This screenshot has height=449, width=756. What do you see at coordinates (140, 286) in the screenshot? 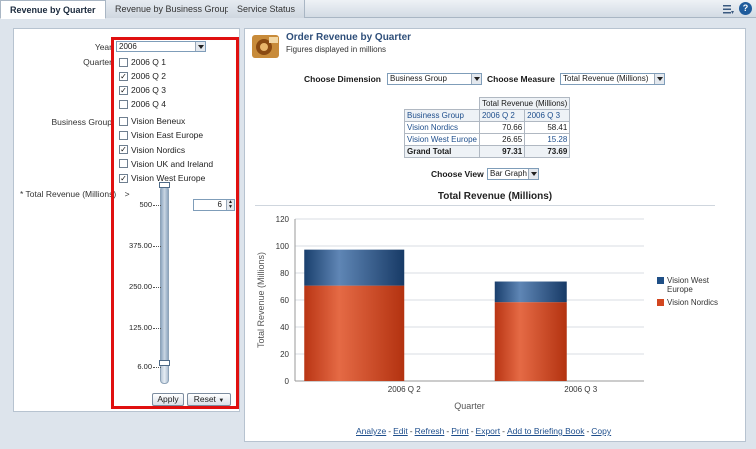
I see `slider-tick-label: 250.00` at bounding box center [140, 286].